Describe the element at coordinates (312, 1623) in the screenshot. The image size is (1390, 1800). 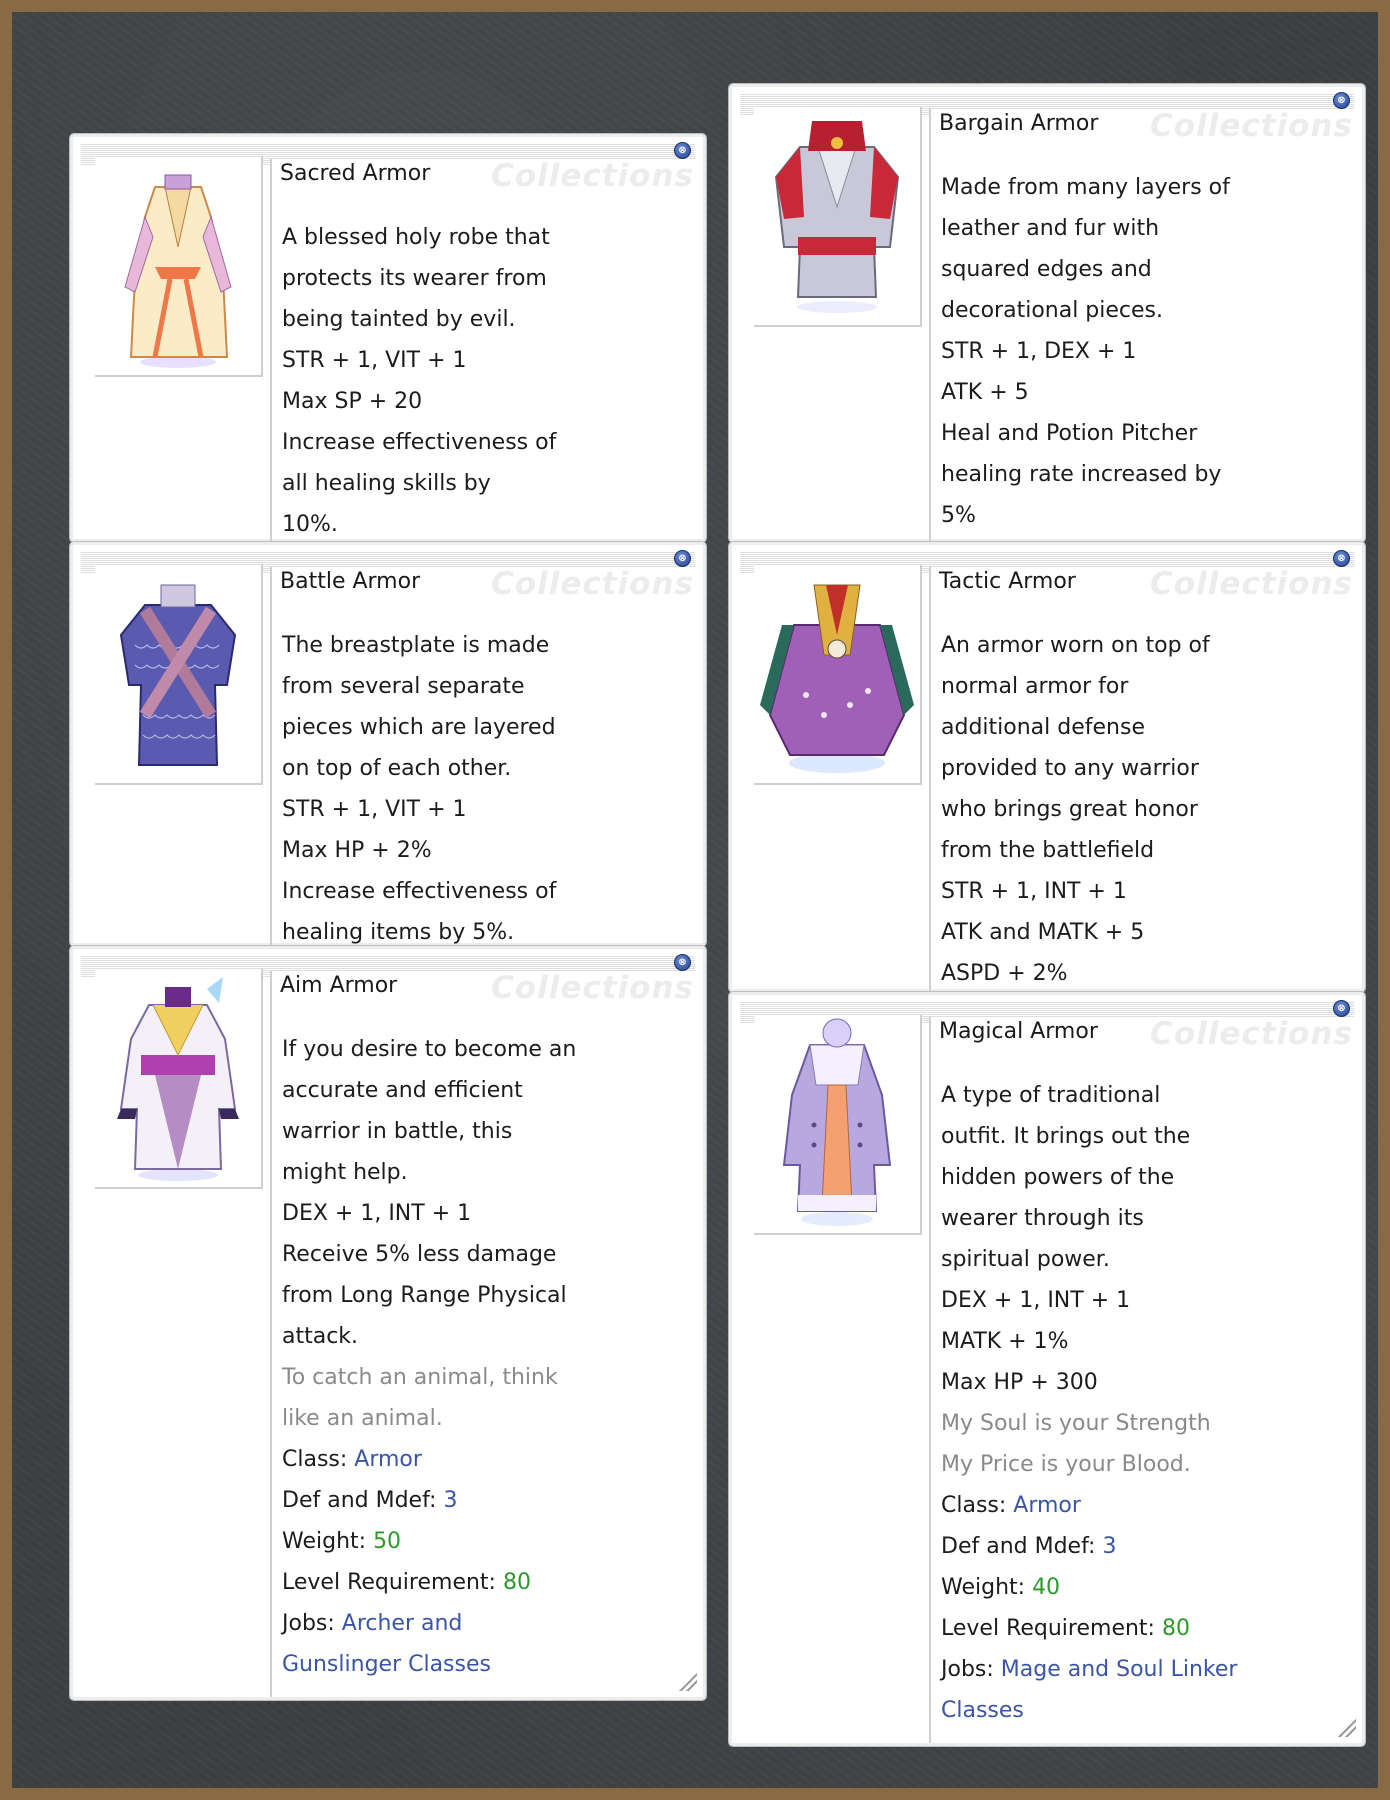
I see `jobs-label: Jobs:` at that location.